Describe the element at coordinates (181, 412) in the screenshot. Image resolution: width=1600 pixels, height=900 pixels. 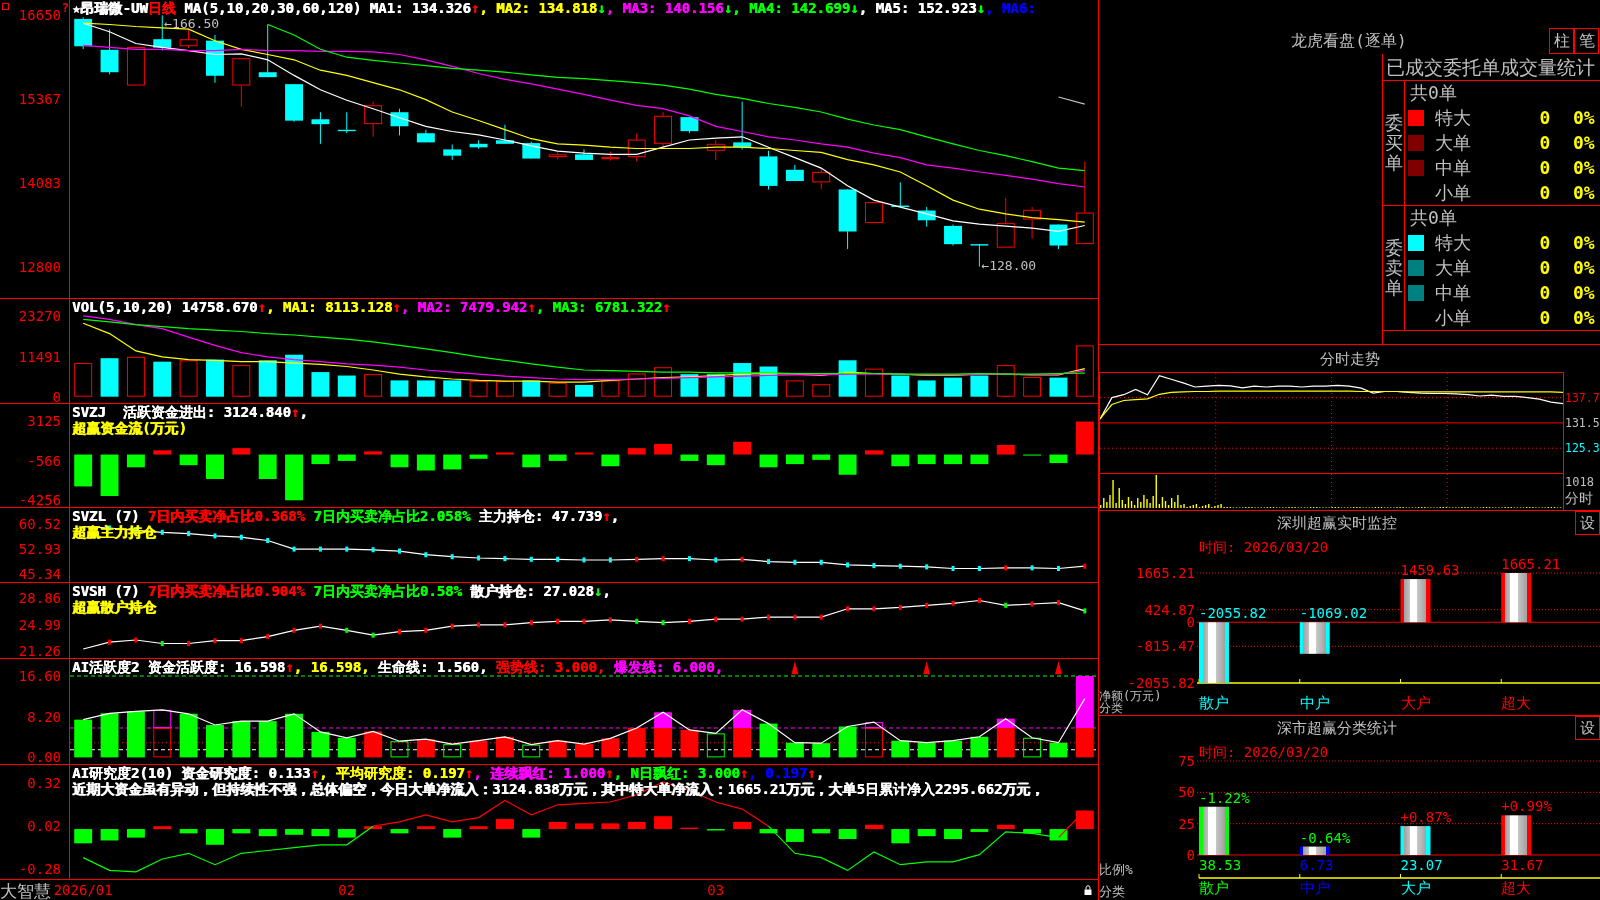
I see `indicator-text: SVZJ 活跃资金进出: 3124.840` at that location.